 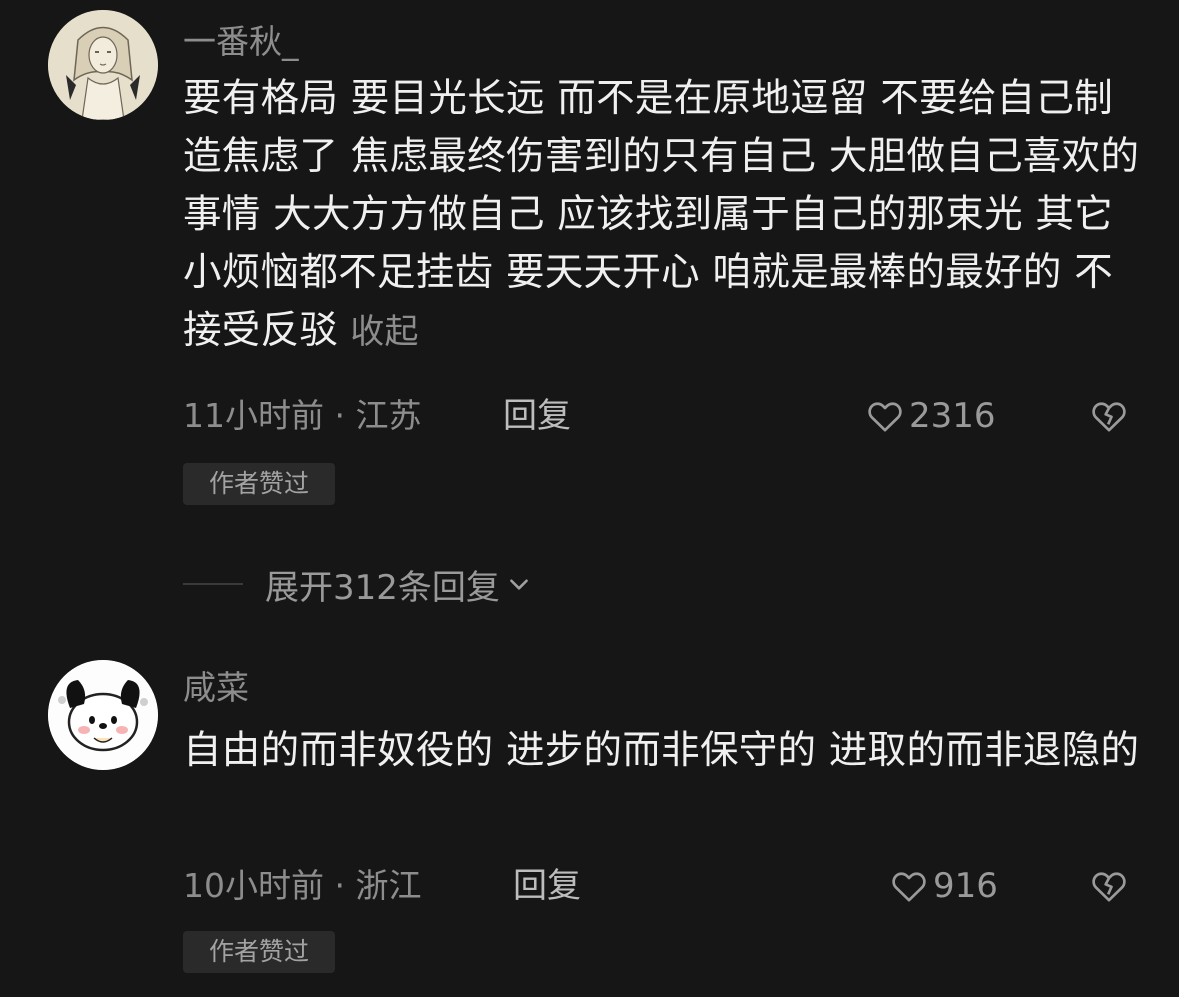 What do you see at coordinates (302, 885) in the screenshot?
I see `comment-time-location: 10小时前 · 浙江` at bounding box center [302, 885].